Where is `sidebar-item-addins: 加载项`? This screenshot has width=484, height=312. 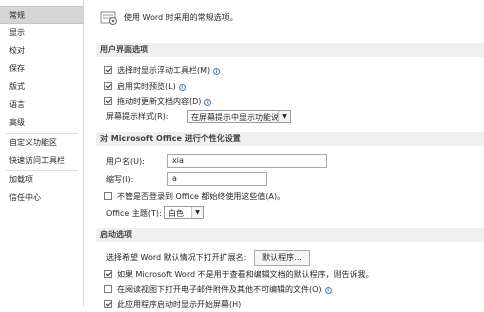 sidebar-item-addins: 加载项 is located at coordinates (41, 180).